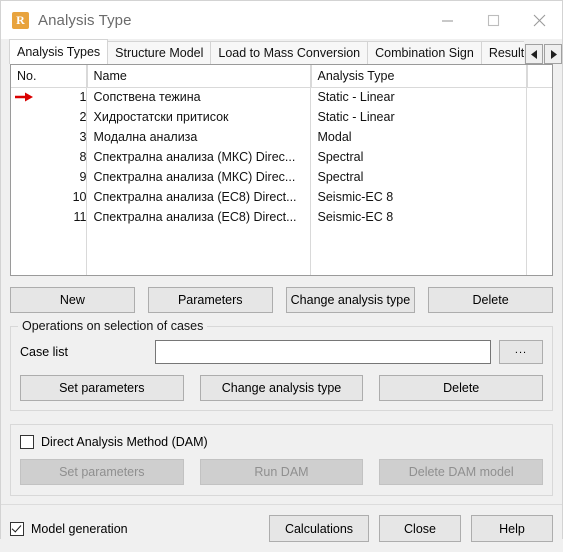 The width and height of the screenshot is (563, 552). I want to click on maximize-icon, so click(493, 20).